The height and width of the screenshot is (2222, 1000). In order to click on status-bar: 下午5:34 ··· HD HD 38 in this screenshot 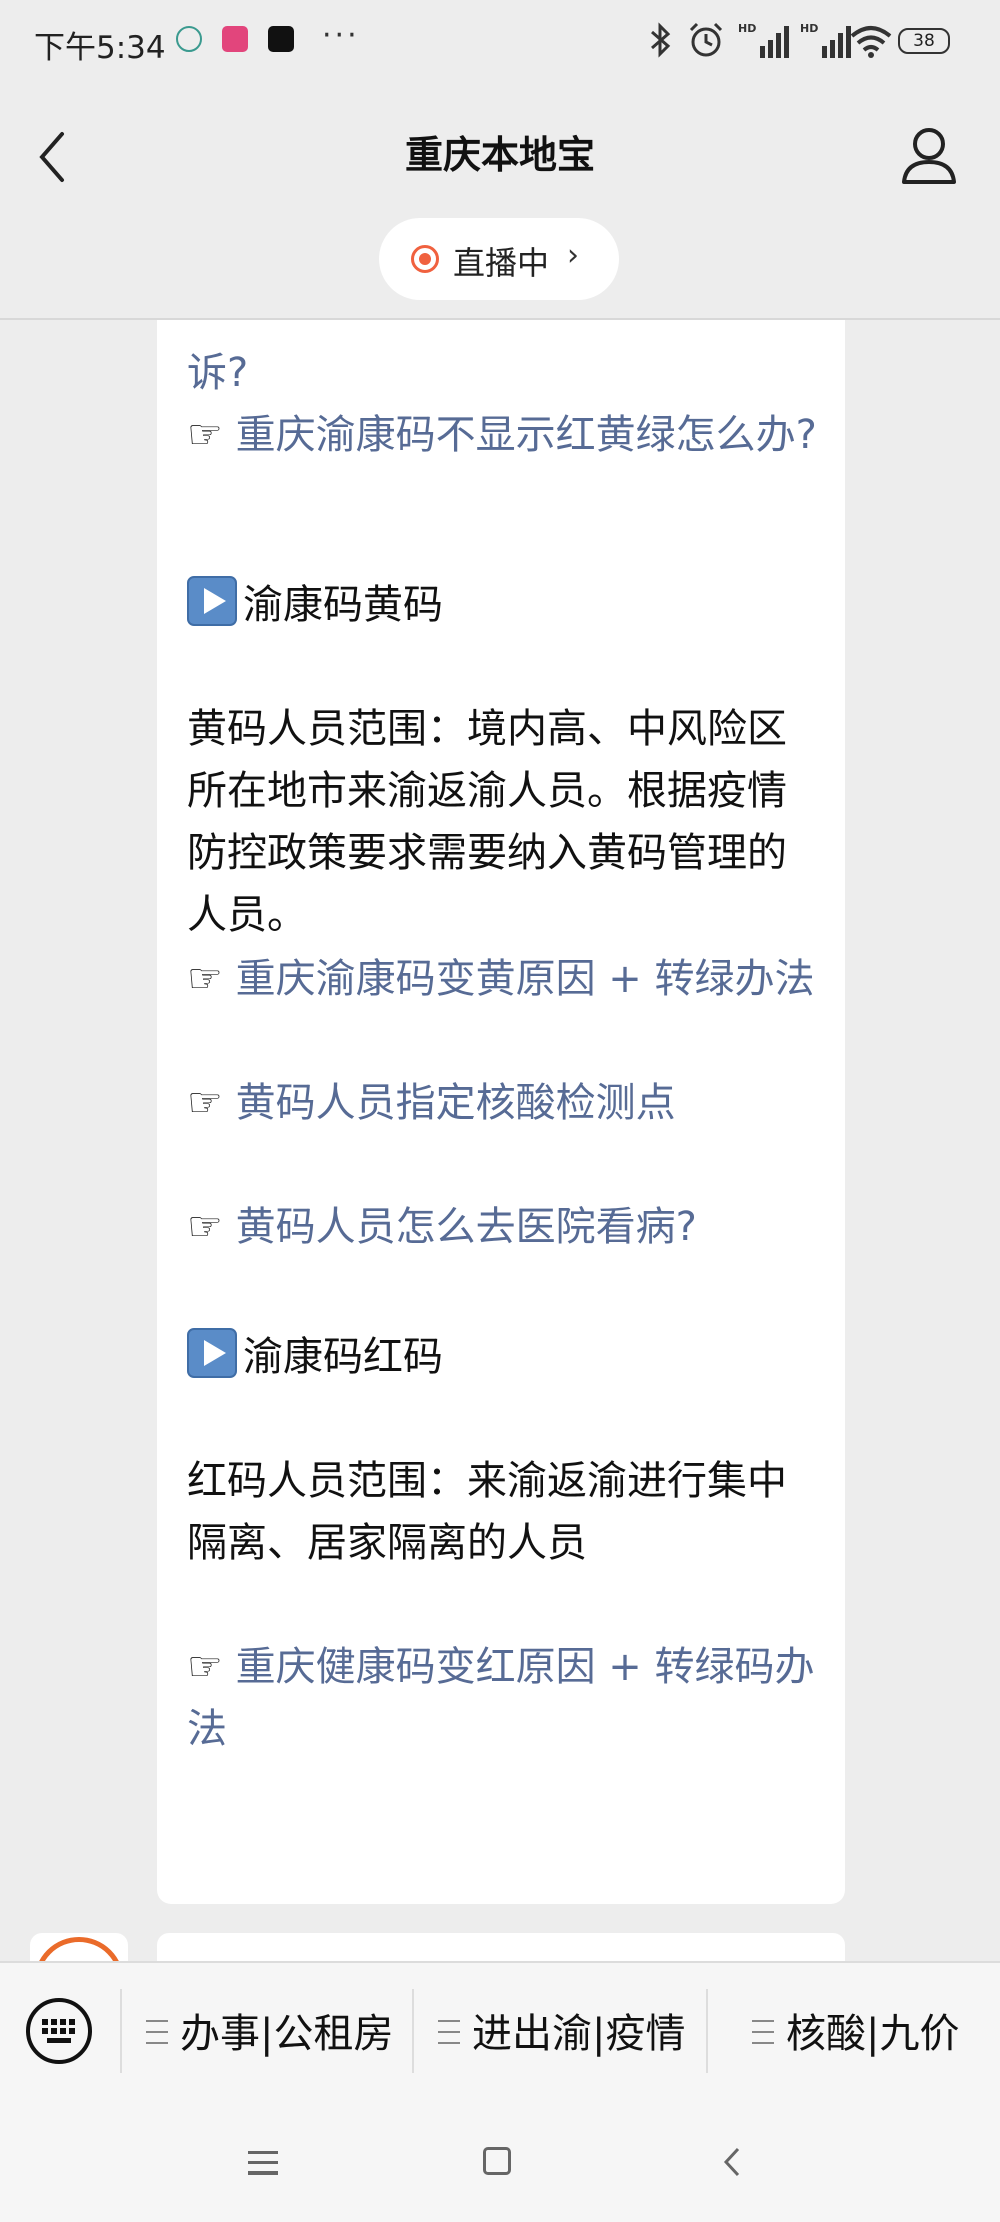, I will do `click(500, 40)`.